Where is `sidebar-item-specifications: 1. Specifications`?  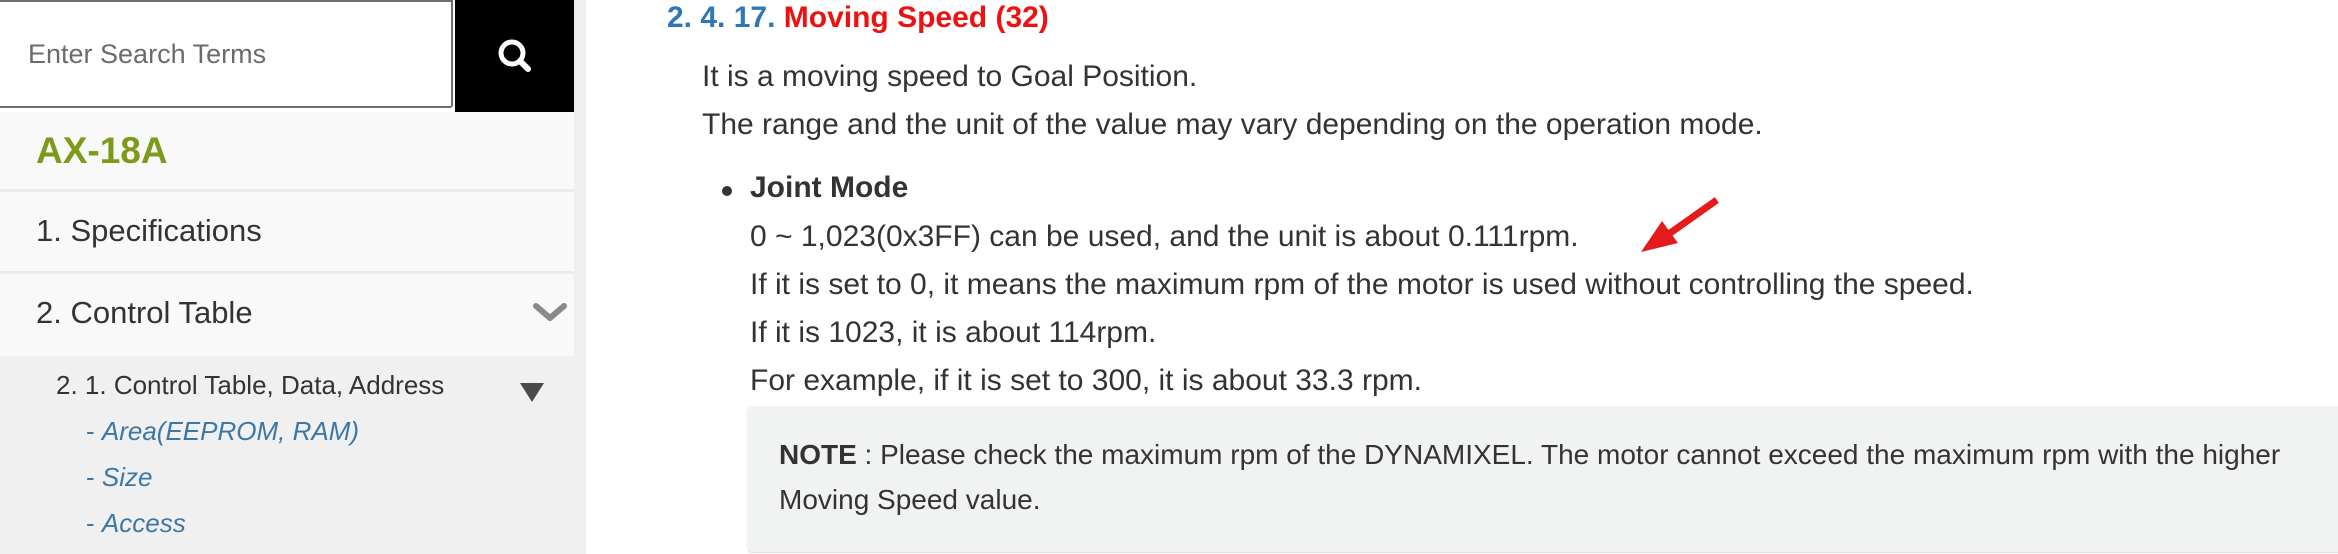
sidebar-item-specifications: 1. Specifications is located at coordinates (287, 231).